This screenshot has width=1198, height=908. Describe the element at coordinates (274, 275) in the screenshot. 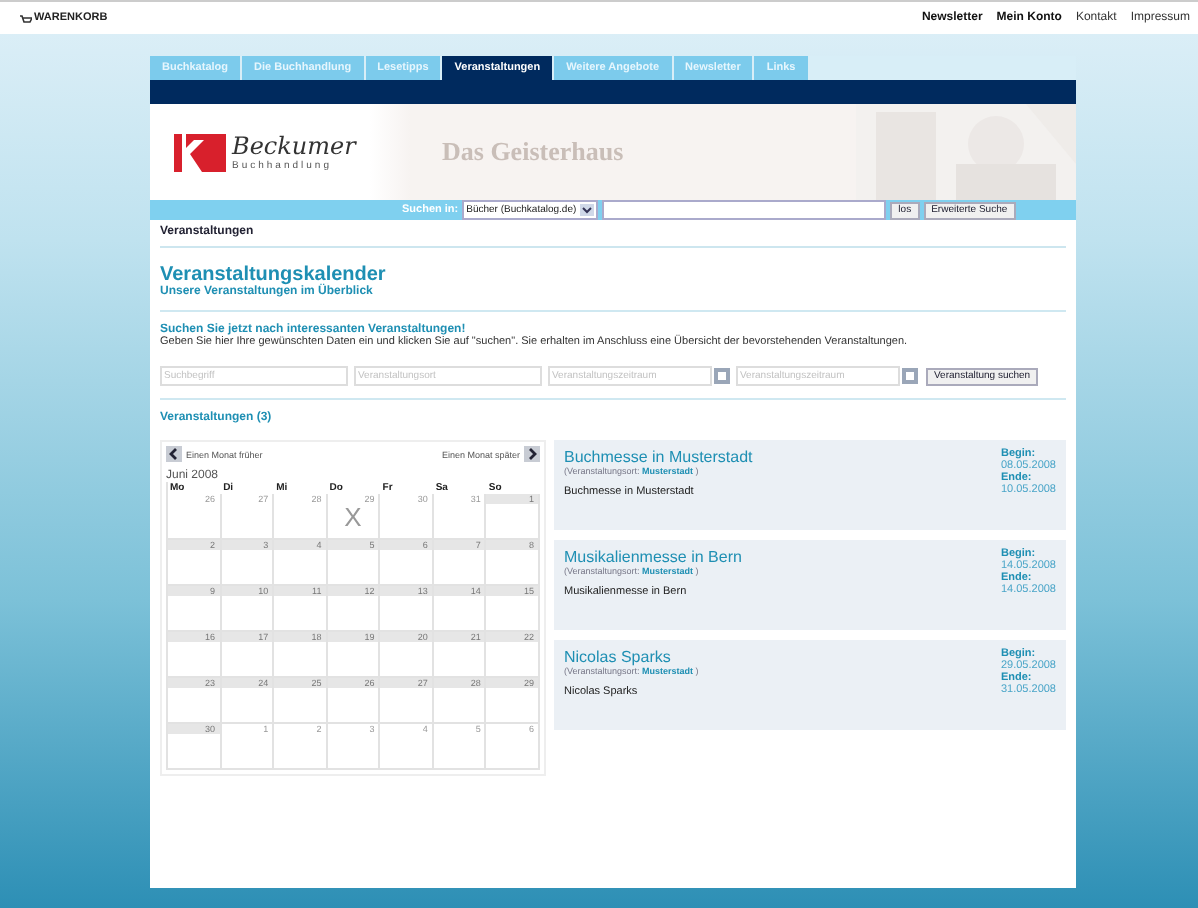

I see `page-heading: Veranstaltungskalender` at that location.